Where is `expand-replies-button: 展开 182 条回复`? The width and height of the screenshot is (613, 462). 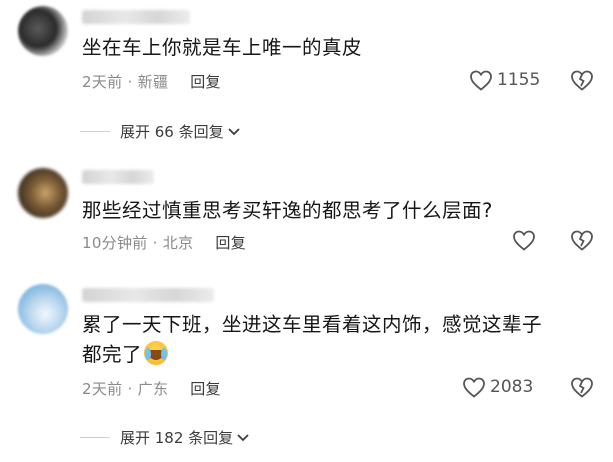
expand-replies-button: 展开 182 条回复 is located at coordinates (165, 437).